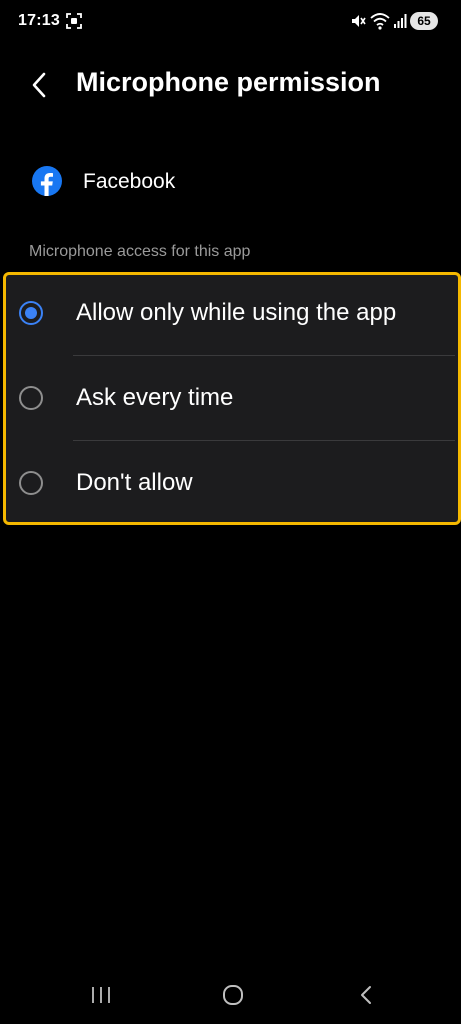 Image resolution: width=461 pixels, height=1024 pixels. Describe the element at coordinates (134, 482) in the screenshot. I see `option-label: Don't allow` at that location.